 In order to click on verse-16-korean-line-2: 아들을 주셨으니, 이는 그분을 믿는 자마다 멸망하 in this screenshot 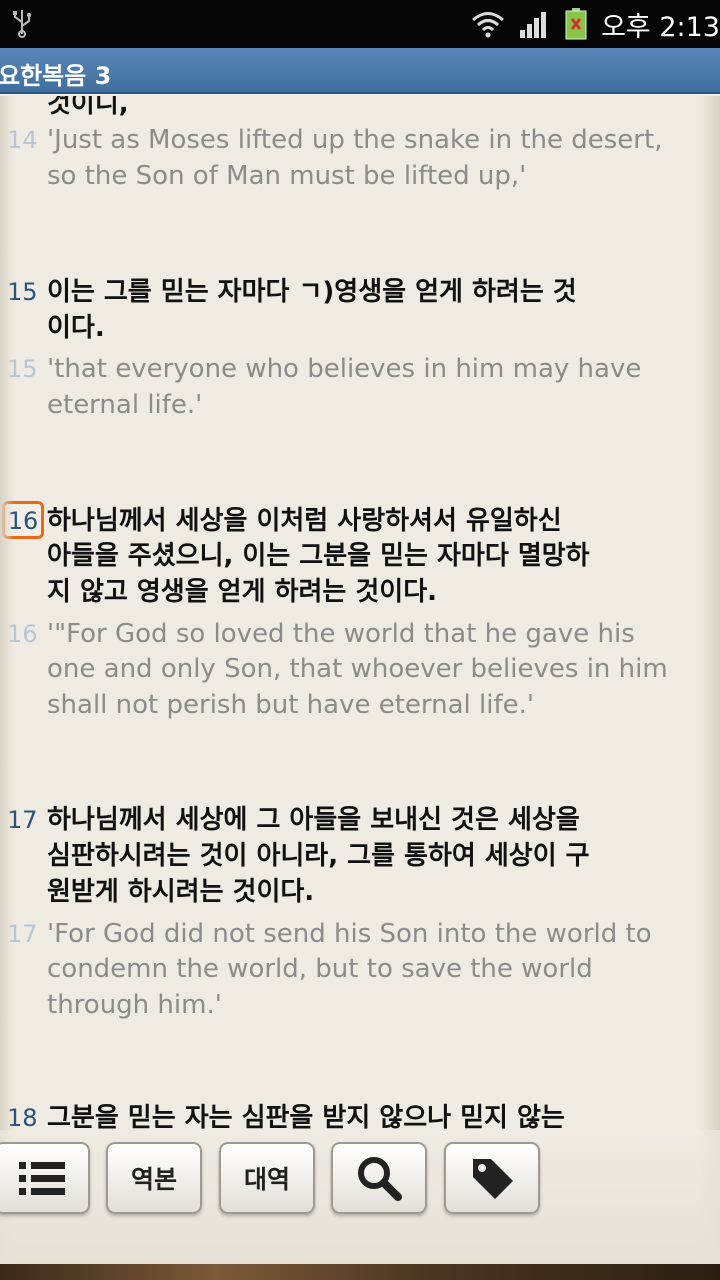, I will do `click(360, 556)`.